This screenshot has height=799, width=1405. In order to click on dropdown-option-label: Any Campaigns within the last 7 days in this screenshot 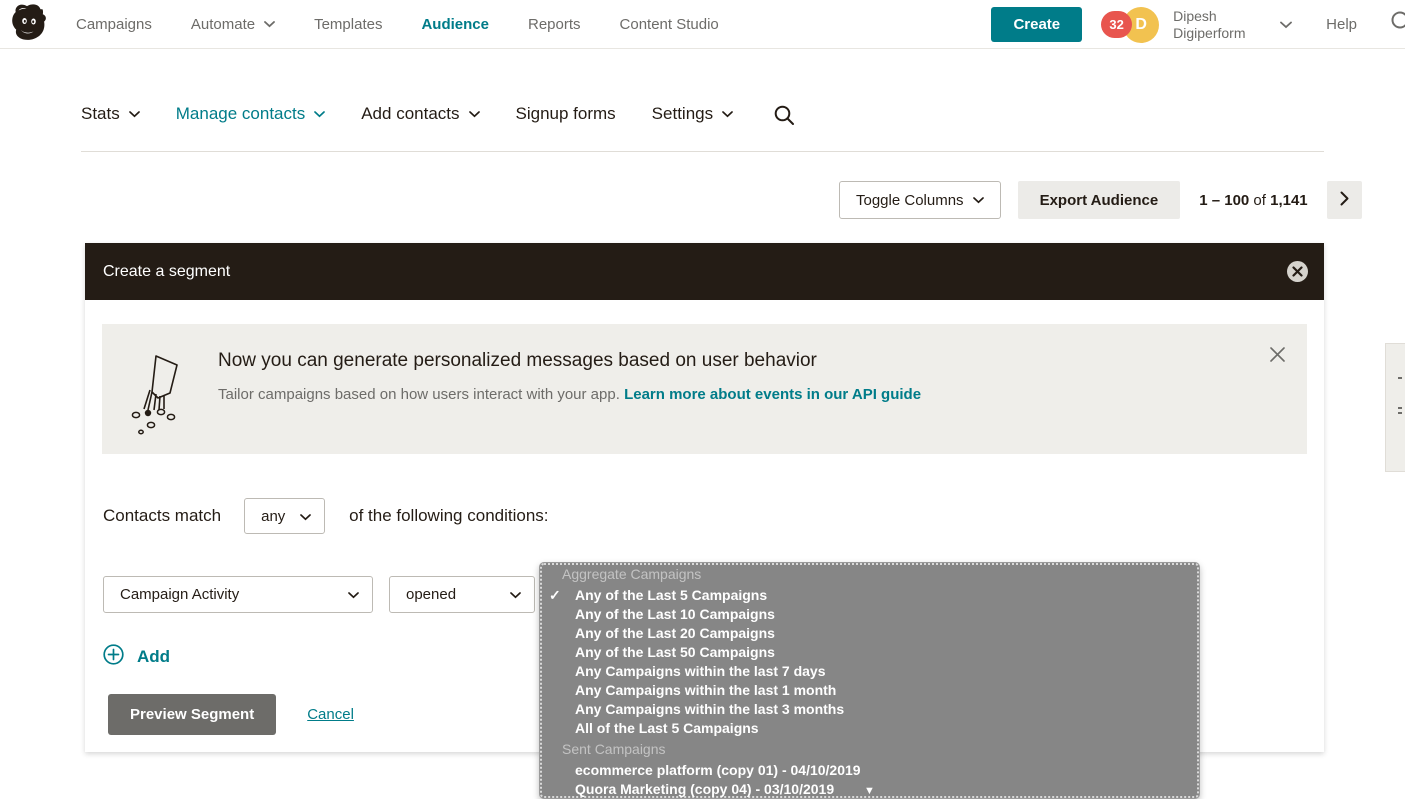, I will do `click(700, 671)`.